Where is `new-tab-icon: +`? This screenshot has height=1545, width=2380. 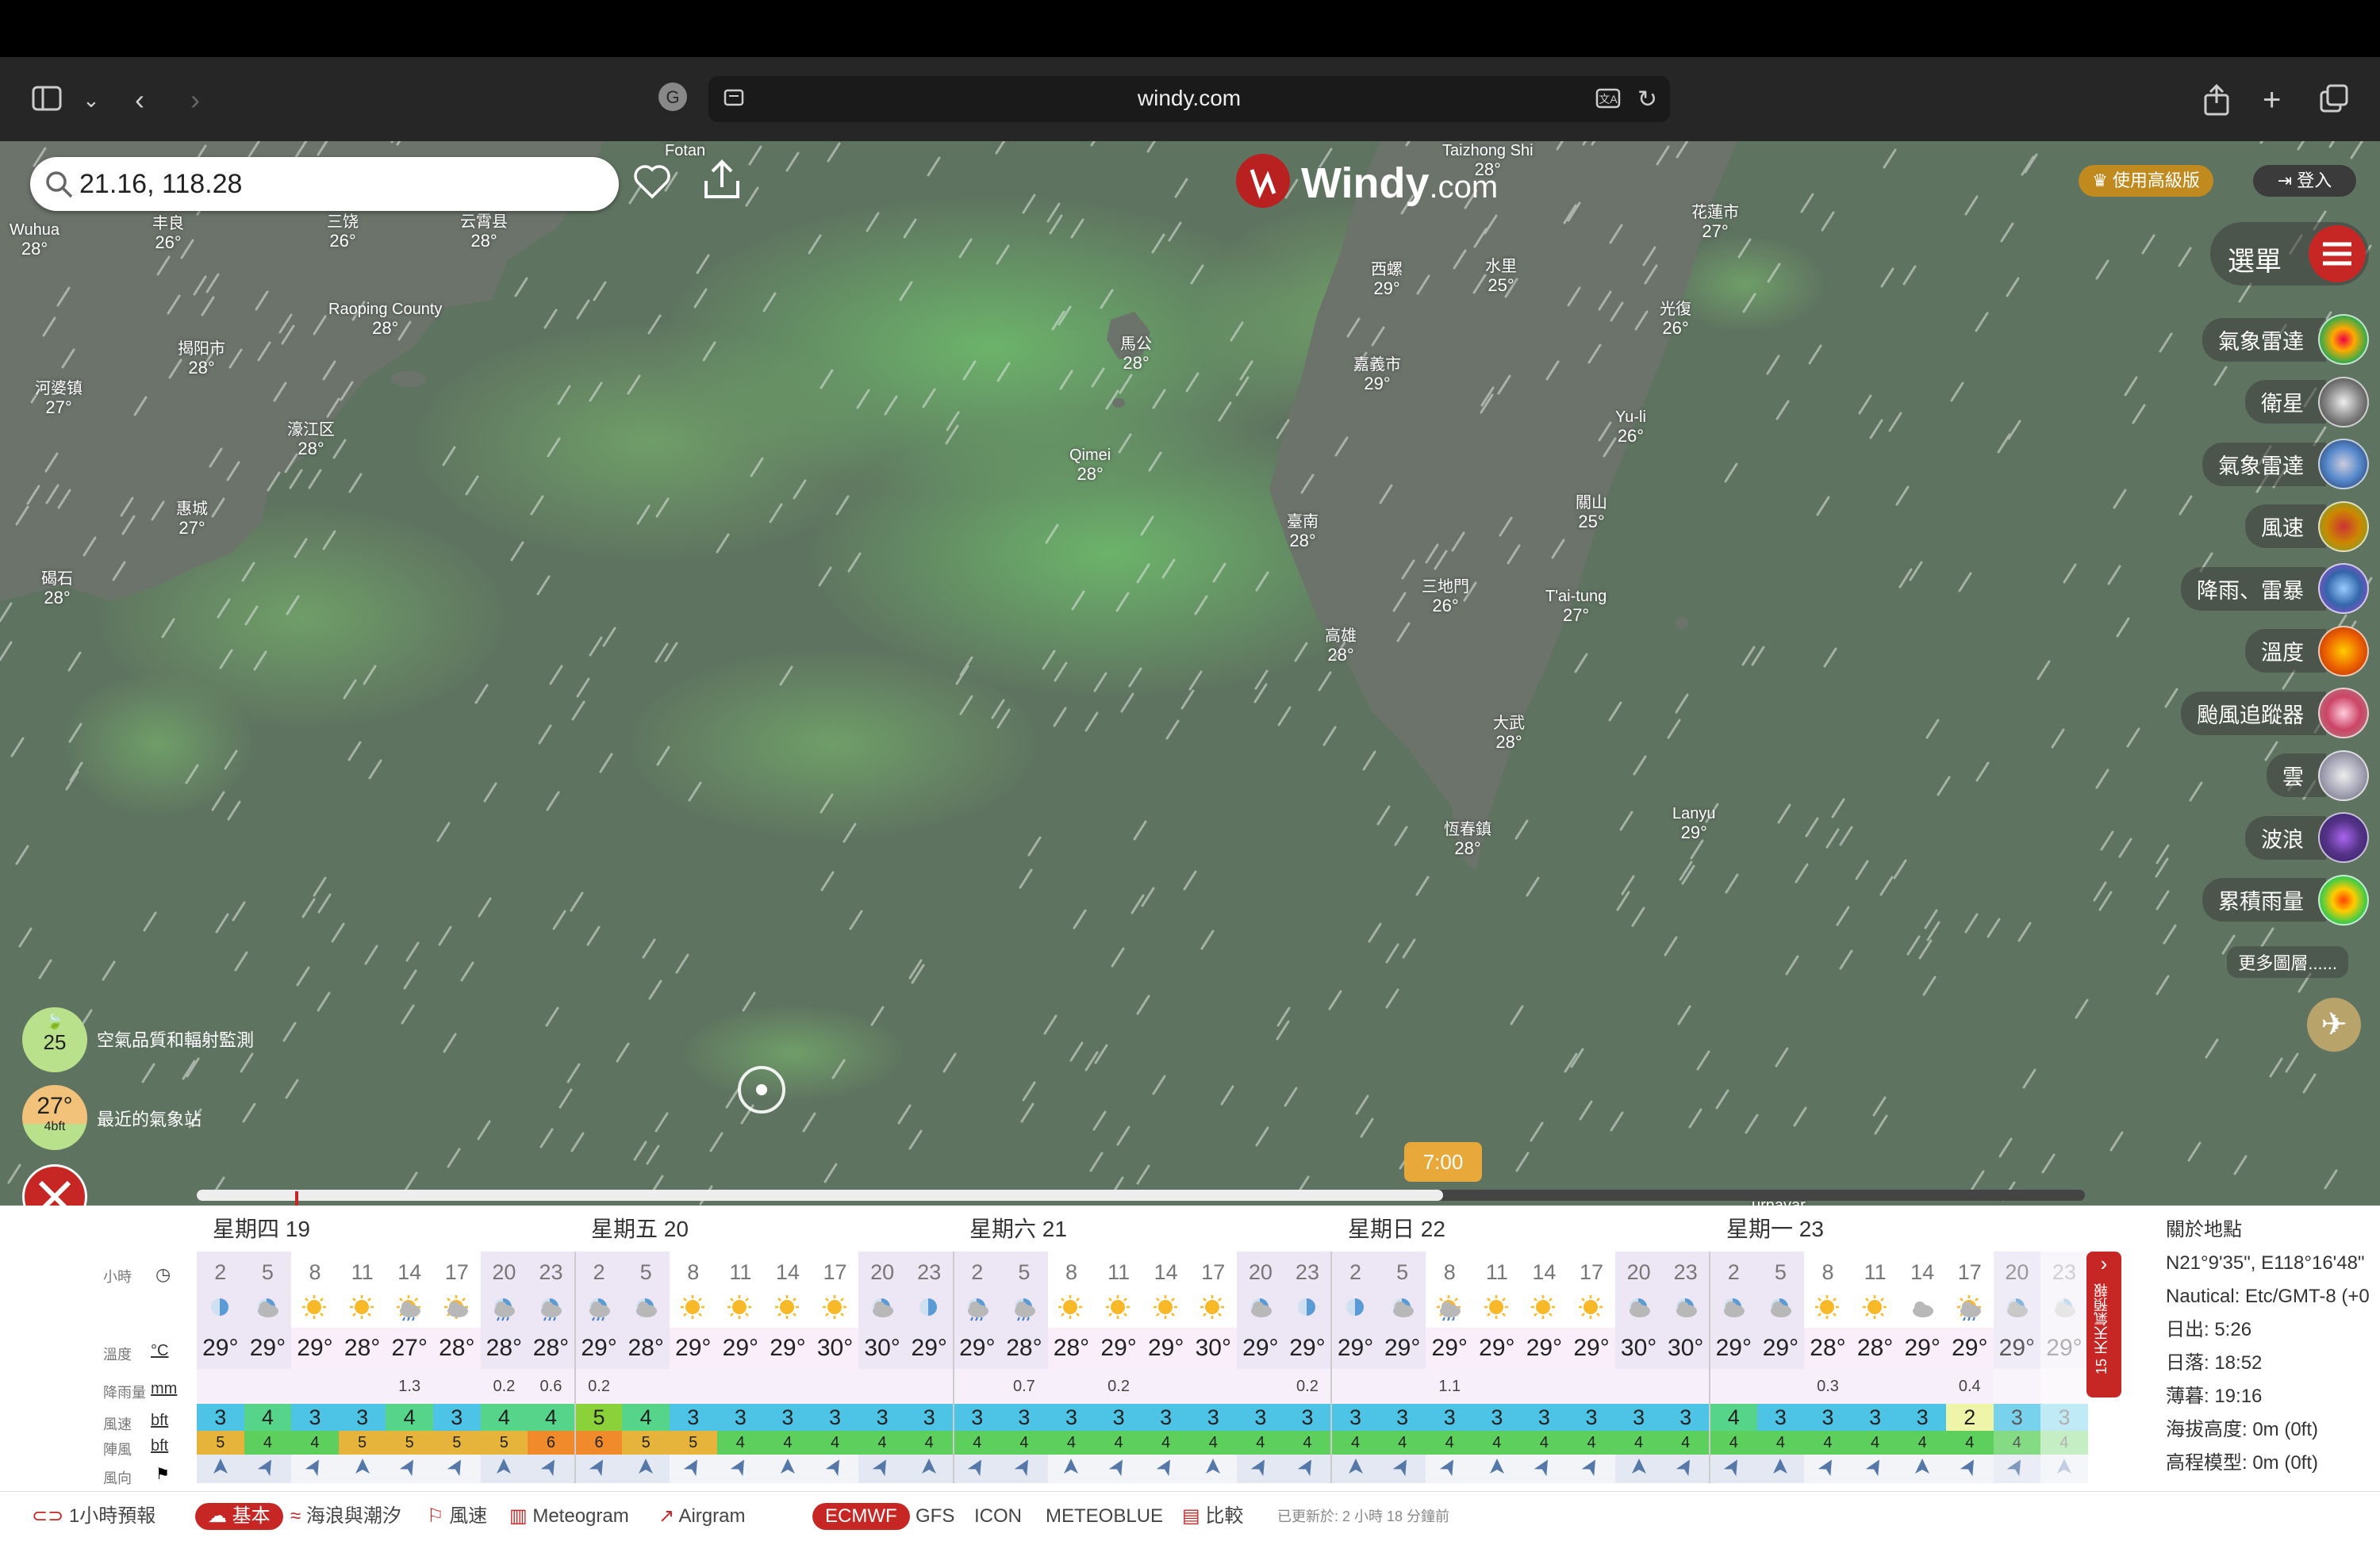 new-tab-icon: + is located at coordinates (2272, 100).